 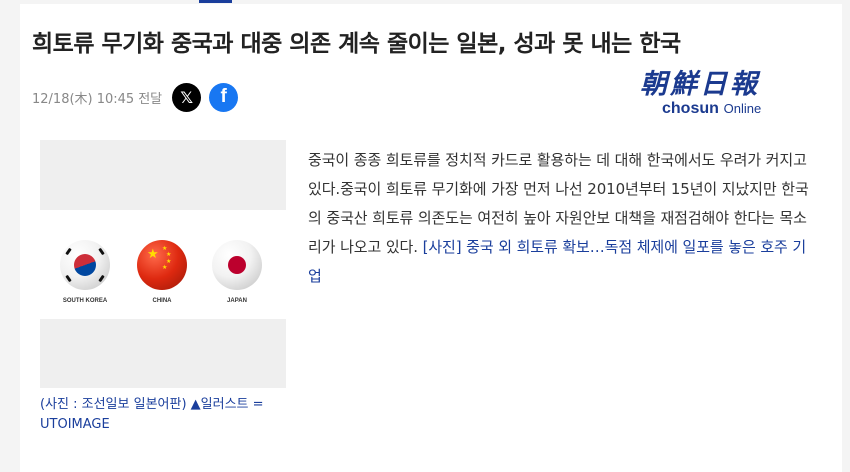 What do you see at coordinates (742, 108) in the screenshot?
I see `logo-suffix: Online` at bounding box center [742, 108].